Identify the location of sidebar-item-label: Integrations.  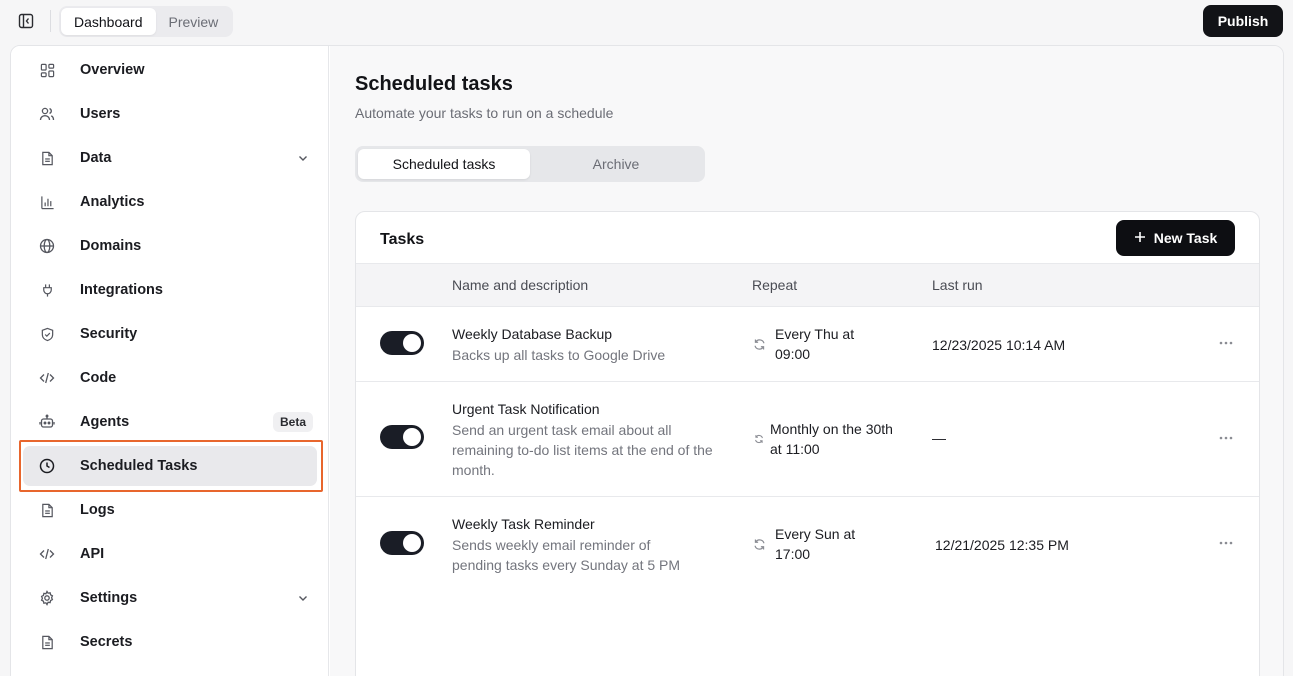
(121, 290).